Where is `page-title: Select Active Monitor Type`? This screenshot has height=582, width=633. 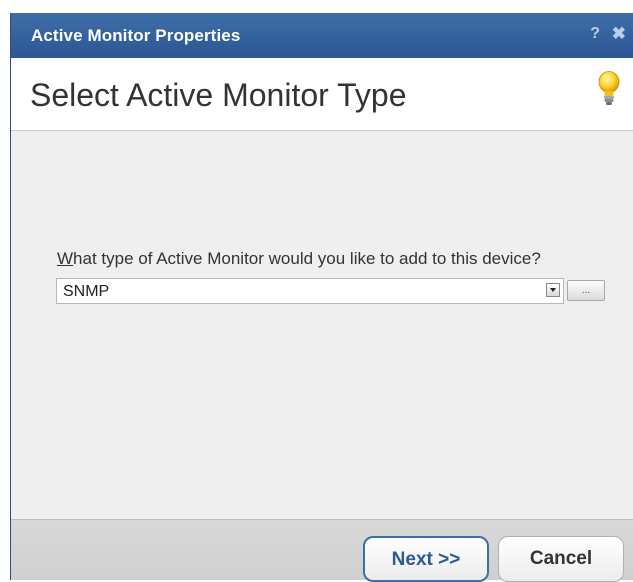
page-title: Select Active Monitor Type is located at coordinates (218, 95).